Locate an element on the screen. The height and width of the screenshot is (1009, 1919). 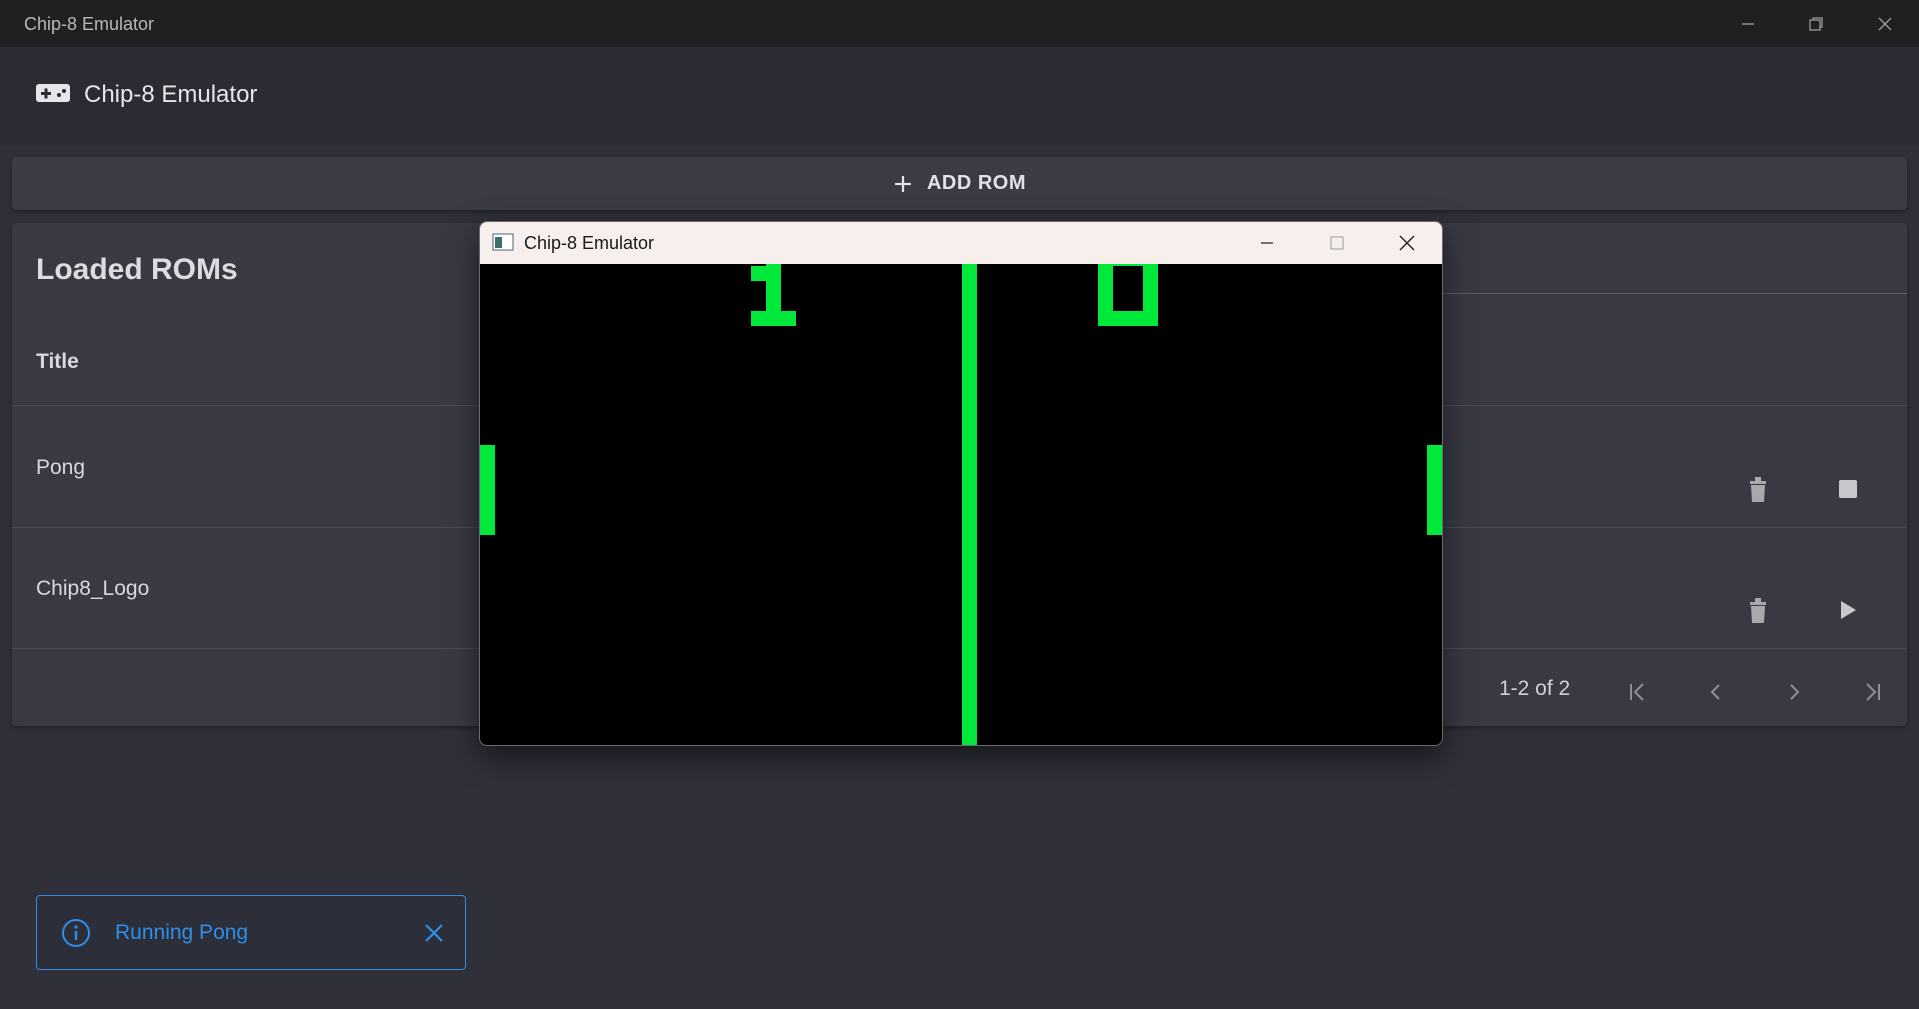
emulator-title: Chip-8 Emulator is located at coordinates (589, 243).